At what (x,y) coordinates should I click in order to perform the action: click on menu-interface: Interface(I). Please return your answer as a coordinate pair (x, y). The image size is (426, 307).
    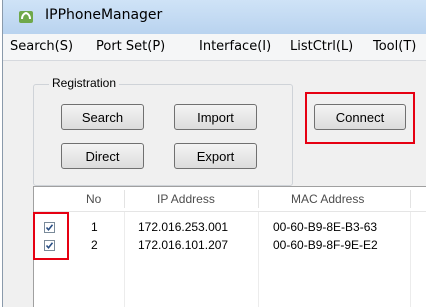
    Looking at the image, I should click on (235, 46).